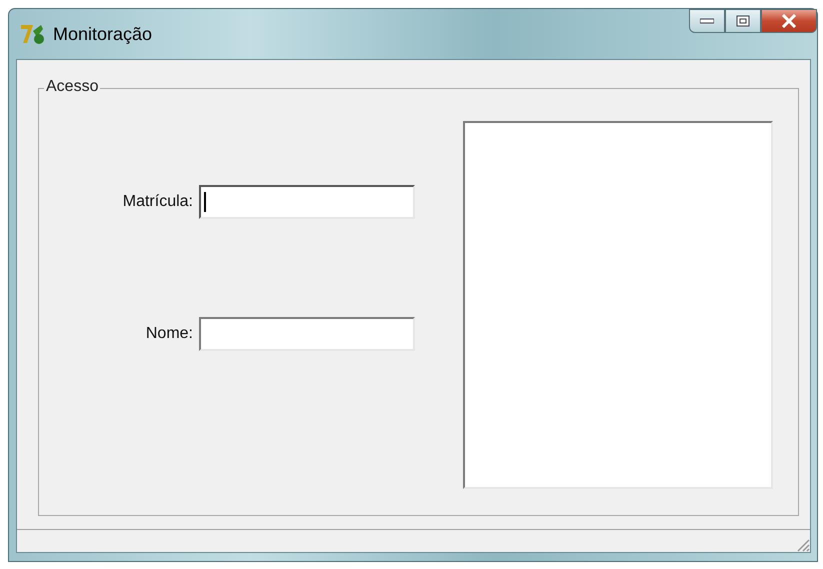 Image resolution: width=823 pixels, height=569 pixels. I want to click on minimize-button, so click(707, 21).